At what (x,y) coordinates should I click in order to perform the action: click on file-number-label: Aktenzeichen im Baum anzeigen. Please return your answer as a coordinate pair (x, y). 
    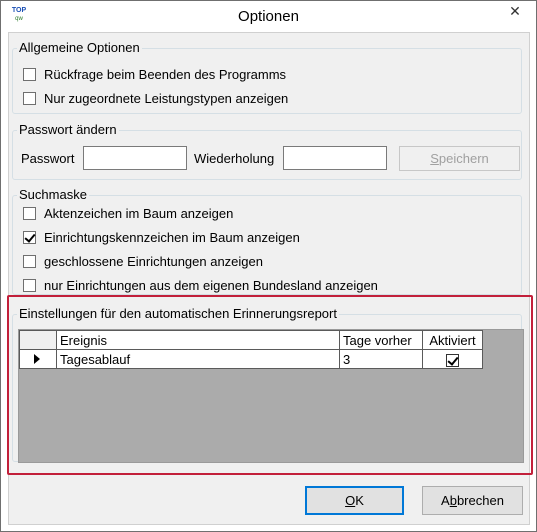
    Looking at the image, I should click on (139, 213).